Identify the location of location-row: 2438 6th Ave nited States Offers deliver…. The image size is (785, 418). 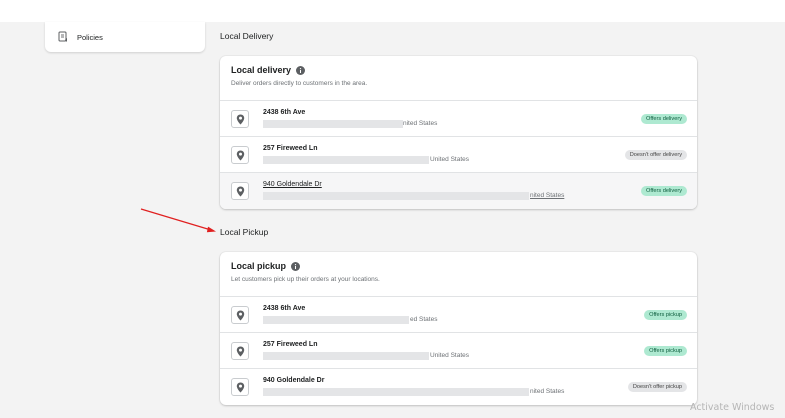
(458, 119).